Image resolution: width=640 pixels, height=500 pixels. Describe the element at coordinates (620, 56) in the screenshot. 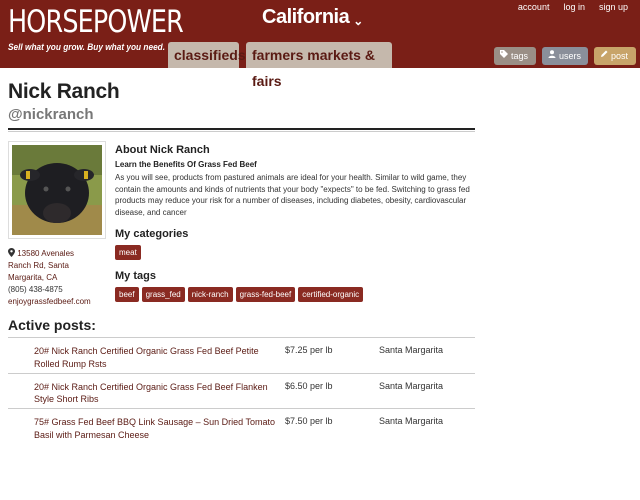

I see `post-button-label: post` at that location.